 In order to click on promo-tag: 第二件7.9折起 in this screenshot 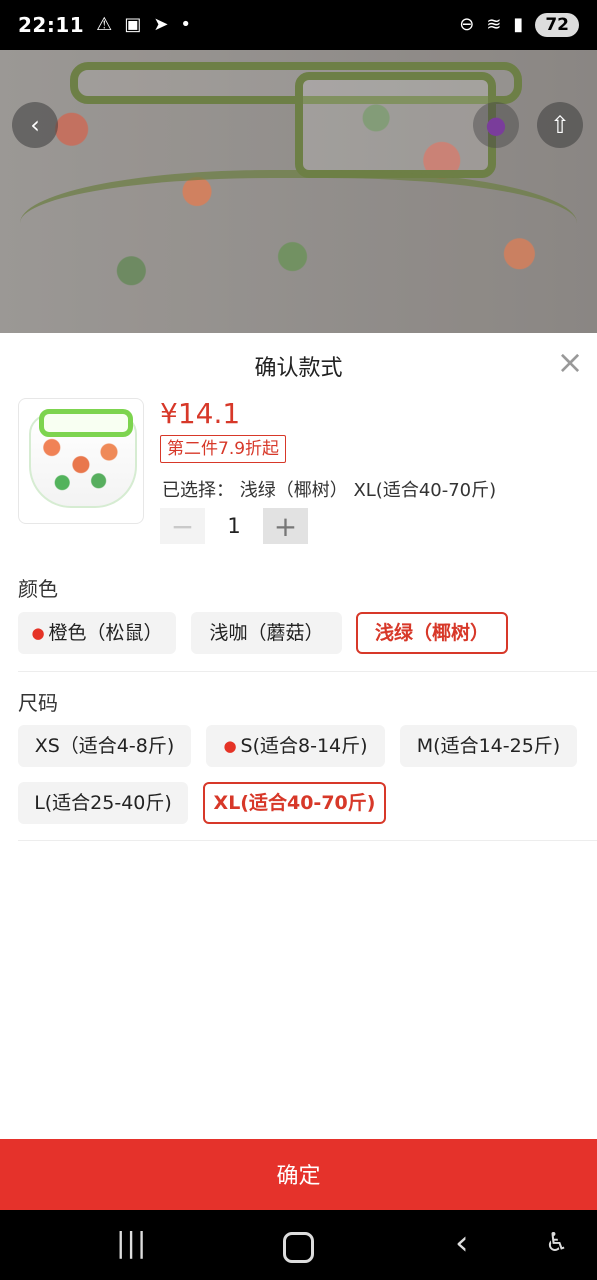, I will do `click(223, 449)`.